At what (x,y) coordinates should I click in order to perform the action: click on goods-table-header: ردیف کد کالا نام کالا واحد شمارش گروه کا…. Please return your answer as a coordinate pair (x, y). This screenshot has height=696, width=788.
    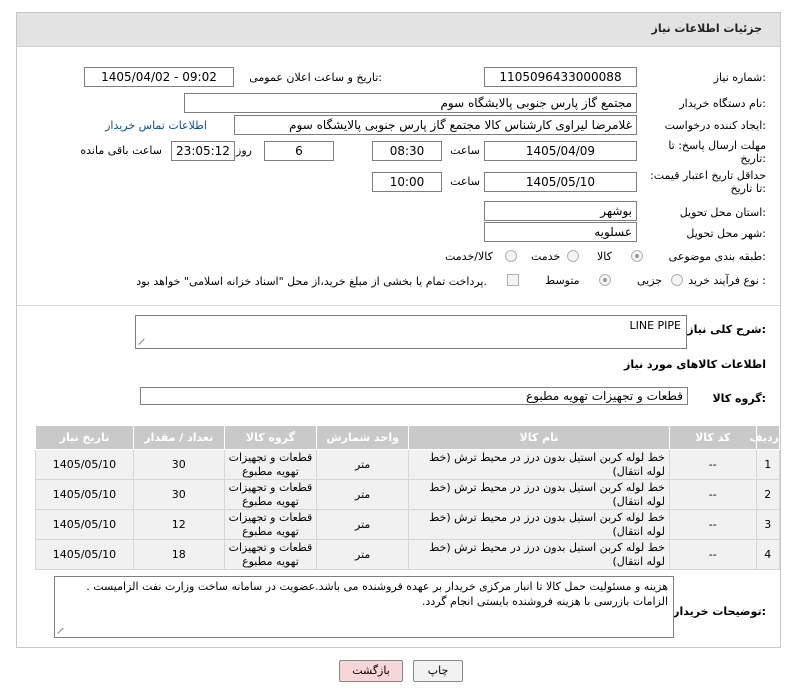
    Looking at the image, I should click on (408, 437).